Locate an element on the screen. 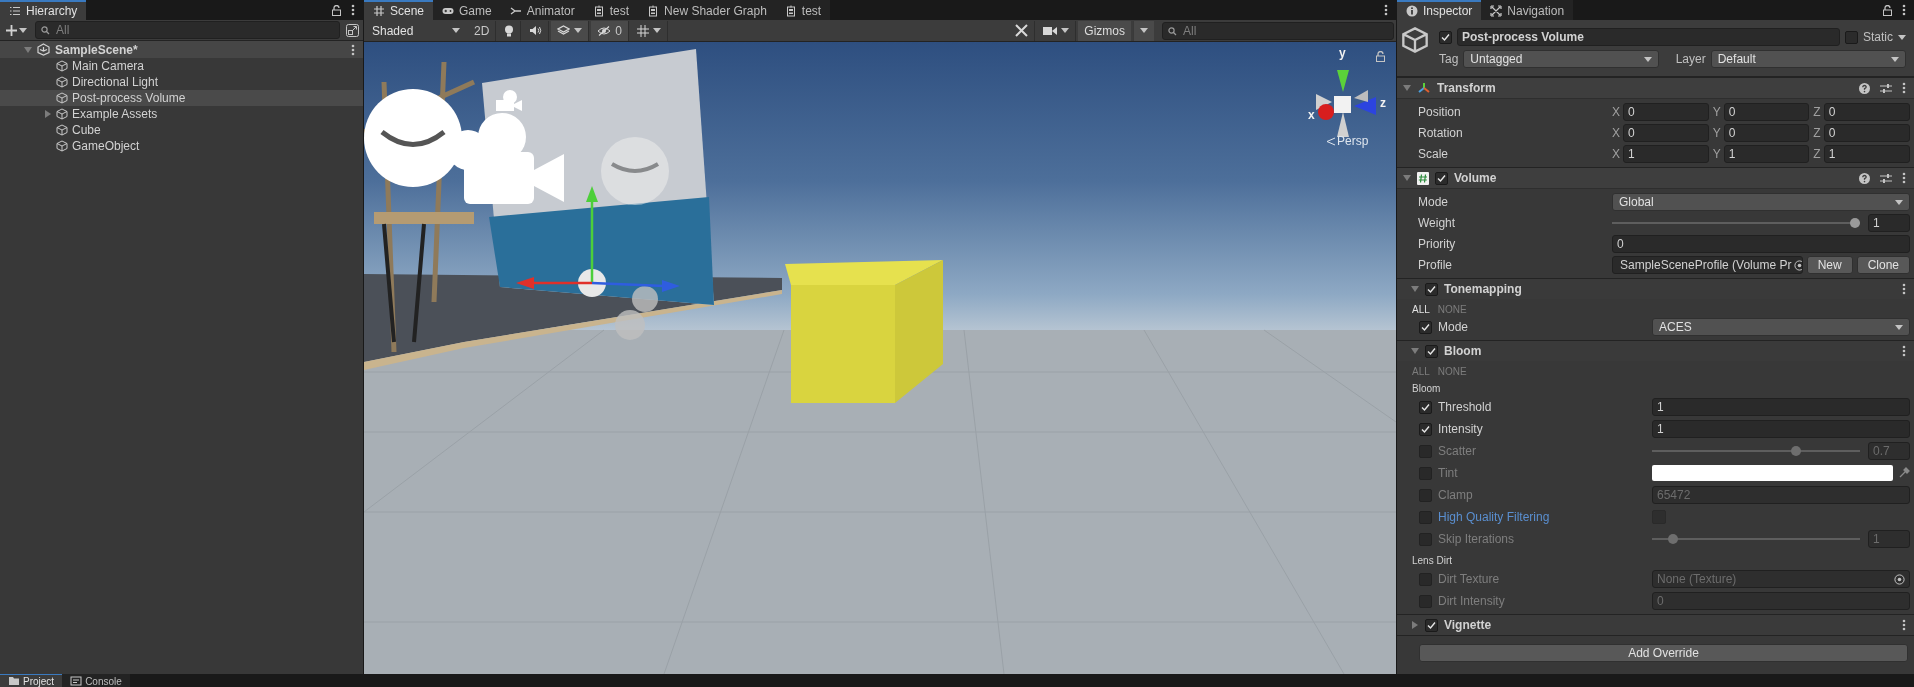 The width and height of the screenshot is (1914, 687). tab: Inspector is located at coordinates (1439, 10).